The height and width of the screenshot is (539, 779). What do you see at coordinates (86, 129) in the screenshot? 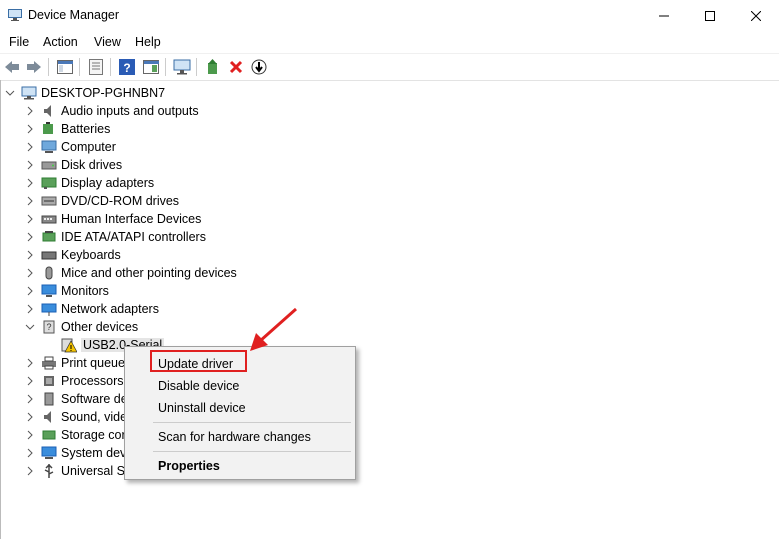
I see `tree-item-label: Batteries` at bounding box center [86, 129].